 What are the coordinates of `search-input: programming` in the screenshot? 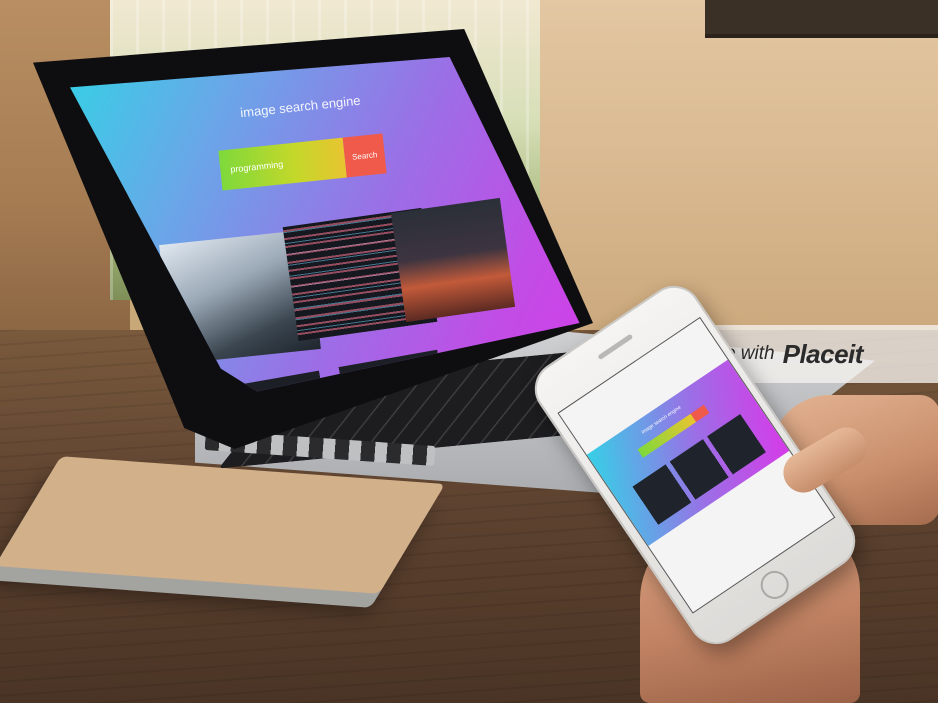 It's located at (282, 164).